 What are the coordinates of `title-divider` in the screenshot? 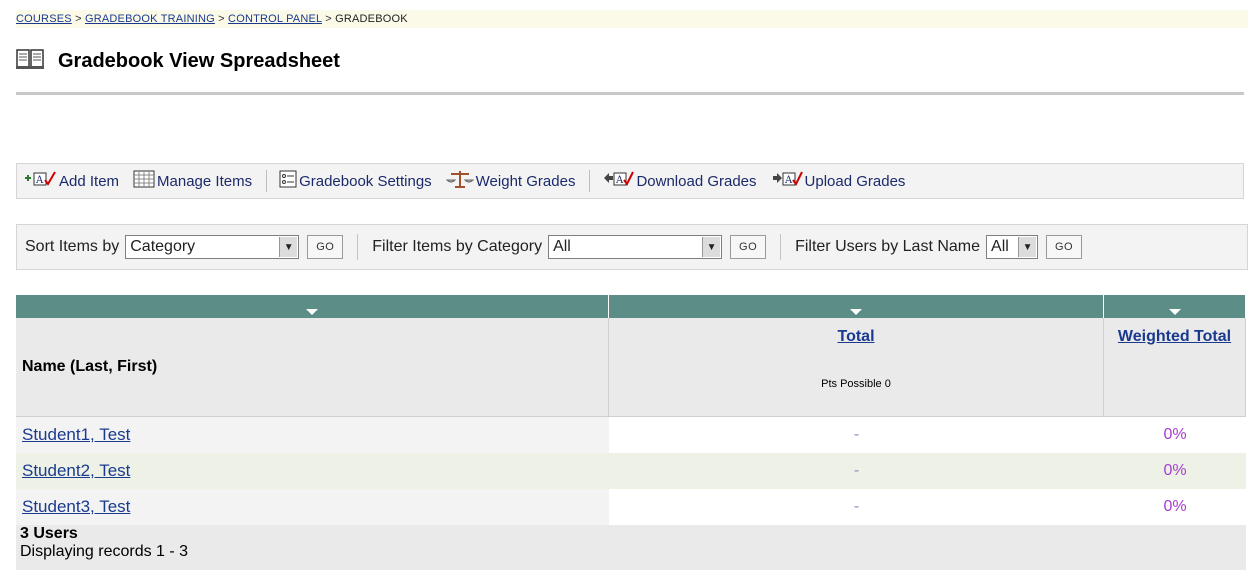 It's located at (630, 93).